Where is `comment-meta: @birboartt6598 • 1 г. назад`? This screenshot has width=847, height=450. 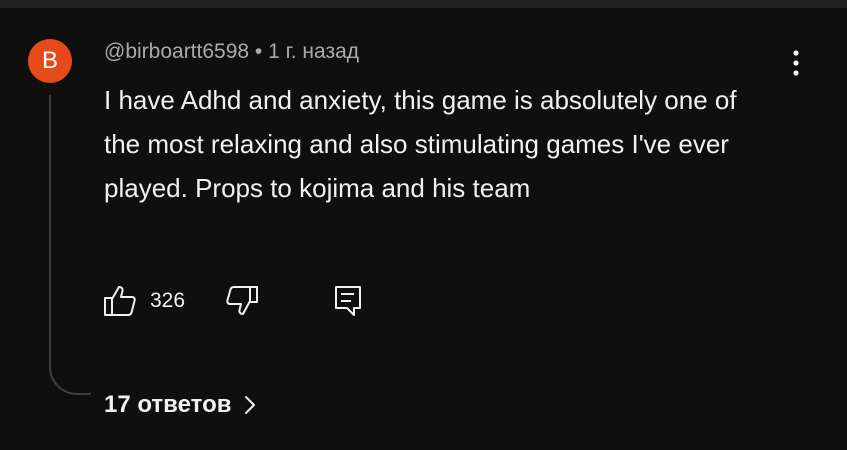
comment-meta: @birboartt6598 • 1 г. назад is located at coordinates (231, 52).